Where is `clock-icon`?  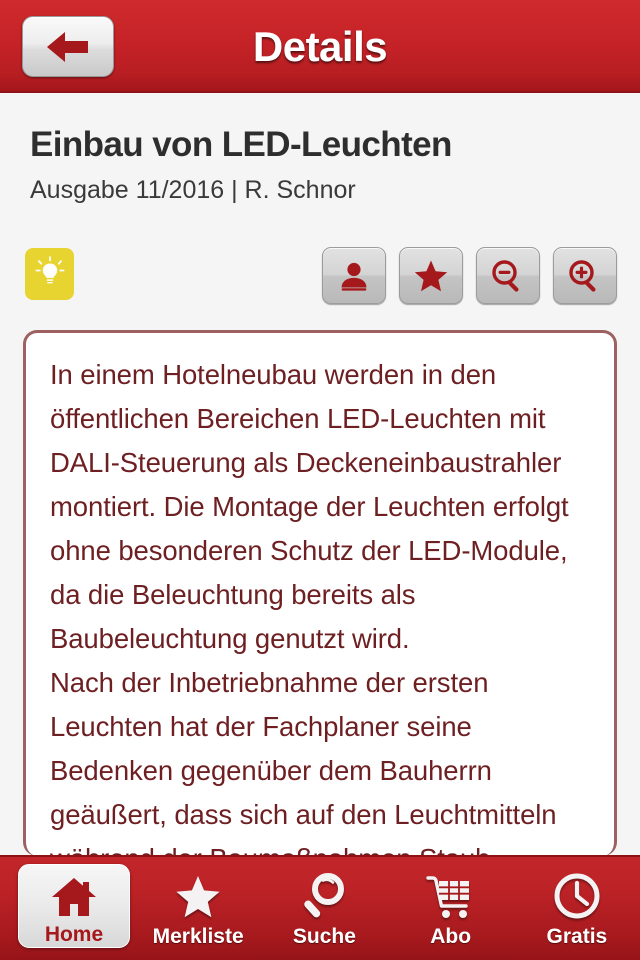 clock-icon is located at coordinates (577, 894).